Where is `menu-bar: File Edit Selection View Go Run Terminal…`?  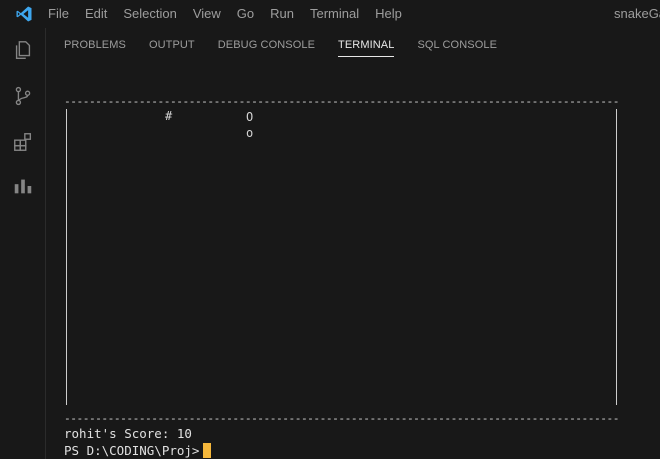
menu-bar: File Edit Selection View Go Run Terminal… is located at coordinates (229, 14).